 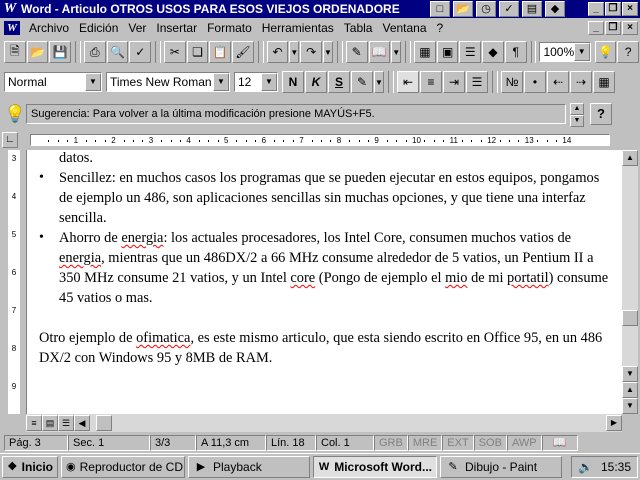 I want to click on doc-close-button: ×, so click(x=630, y=28).